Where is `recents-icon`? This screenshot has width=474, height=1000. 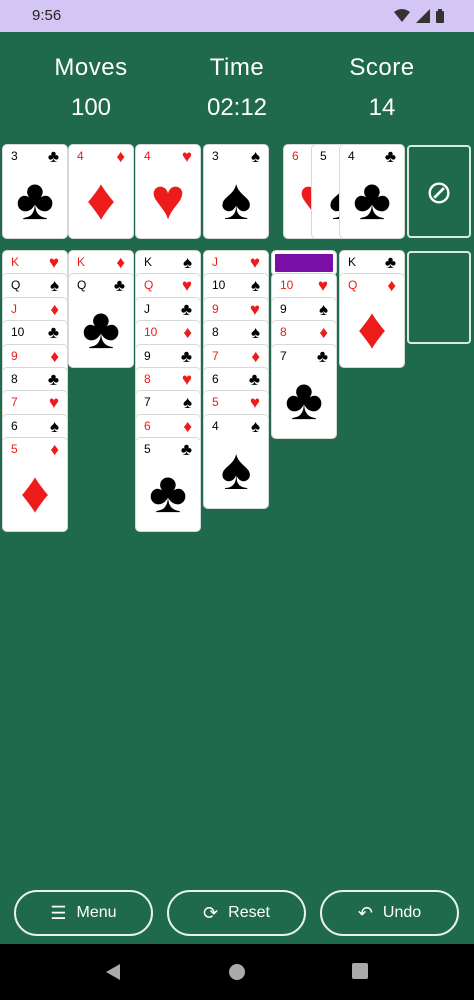 recents-icon is located at coordinates (360, 971).